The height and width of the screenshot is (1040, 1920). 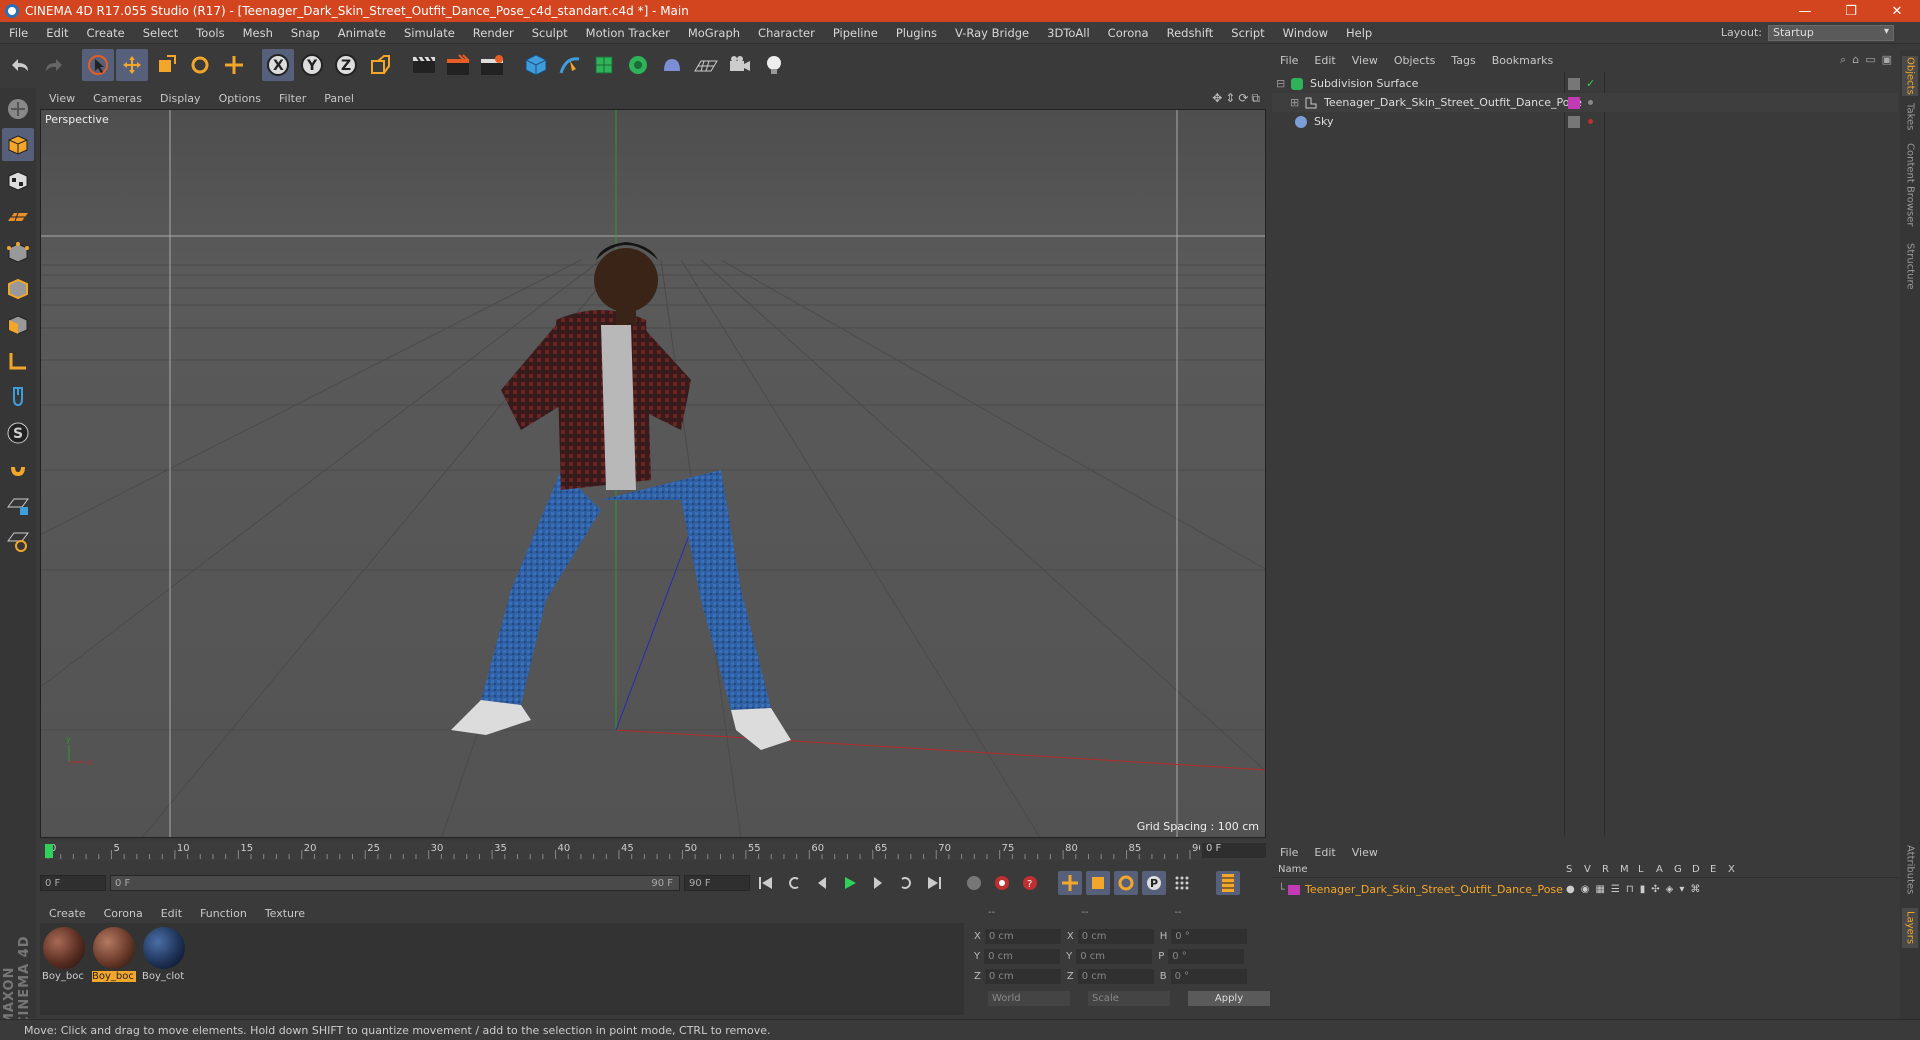 What do you see at coordinates (493, 33) in the screenshot?
I see `menu-render: Render` at bounding box center [493, 33].